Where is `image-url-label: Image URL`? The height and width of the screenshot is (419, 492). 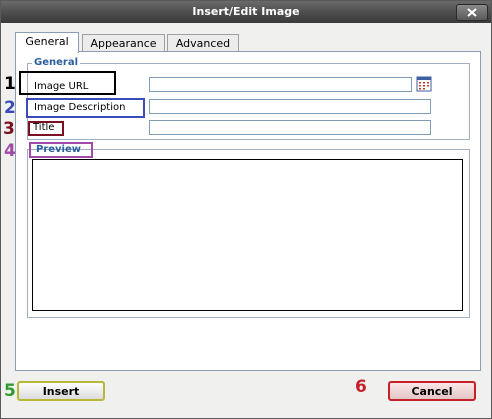
image-url-label: Image URL is located at coordinates (61, 86).